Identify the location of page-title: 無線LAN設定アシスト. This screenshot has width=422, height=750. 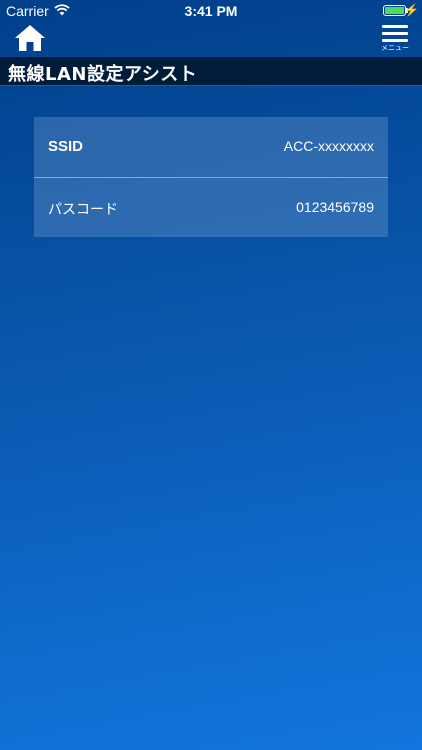
(103, 74).